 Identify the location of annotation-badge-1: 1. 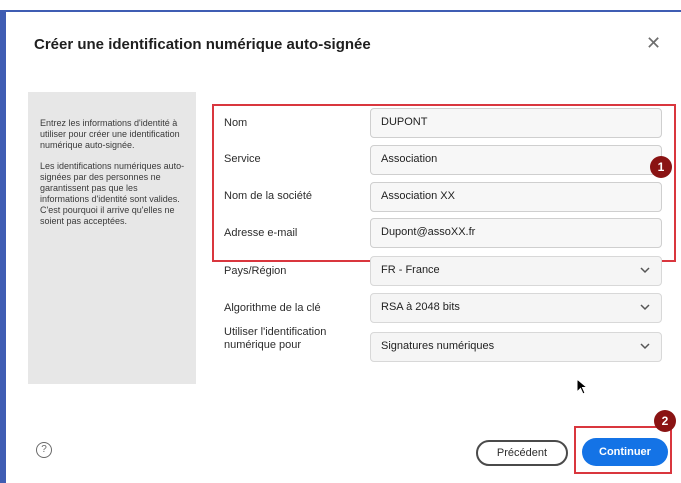
(661, 167).